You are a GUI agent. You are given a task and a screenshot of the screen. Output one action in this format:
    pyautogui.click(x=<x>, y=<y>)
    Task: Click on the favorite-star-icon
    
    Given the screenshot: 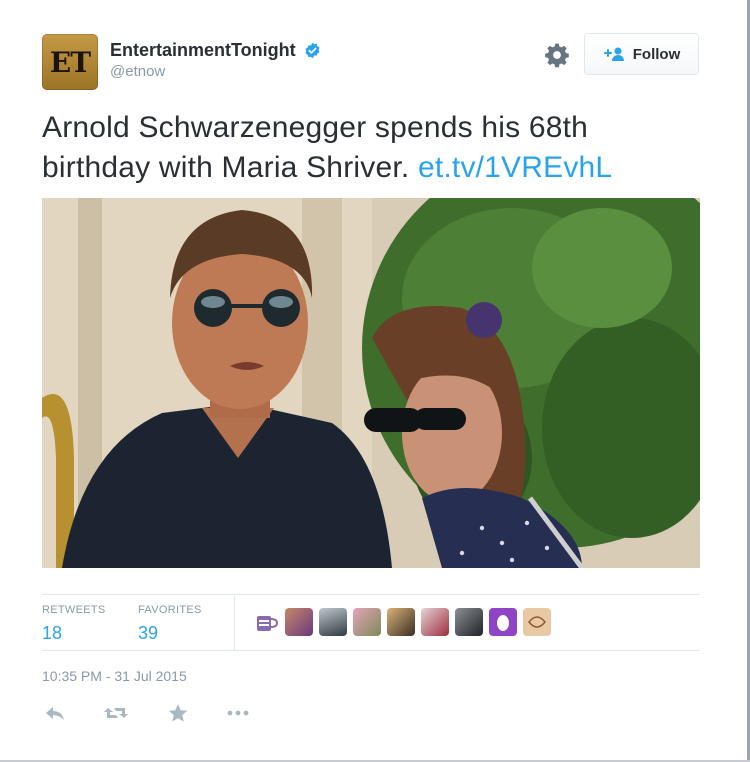 What is the action you would take?
    pyautogui.click(x=178, y=713)
    